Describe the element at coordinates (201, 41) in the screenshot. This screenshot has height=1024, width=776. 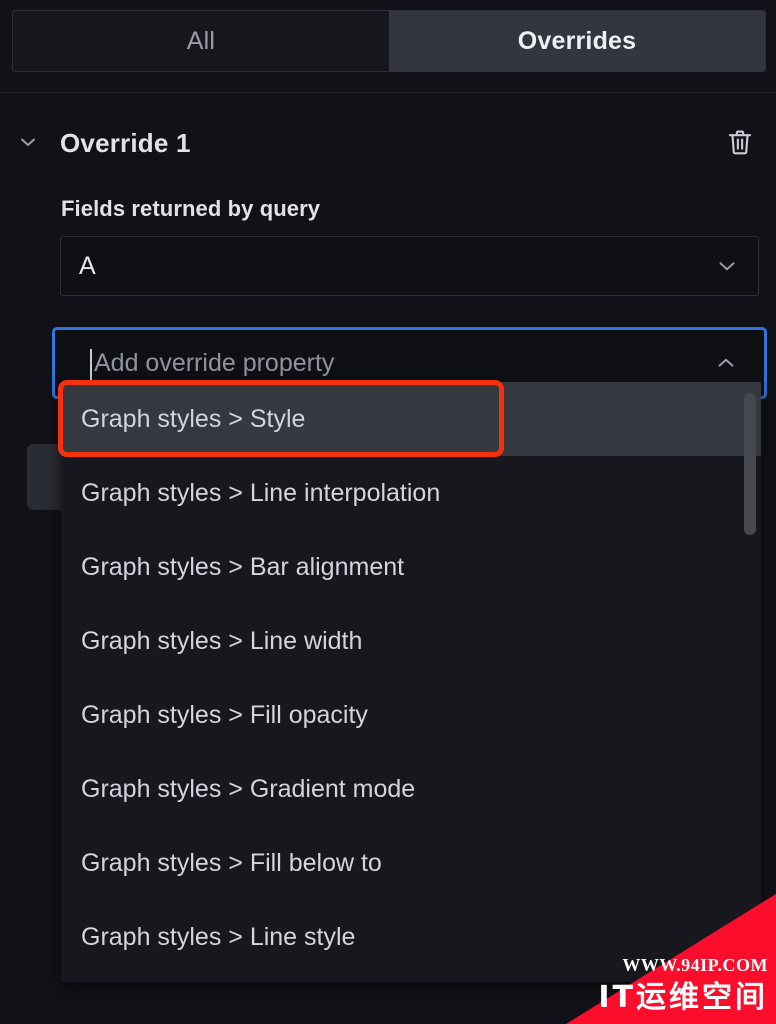
I see `tab-all: All` at that location.